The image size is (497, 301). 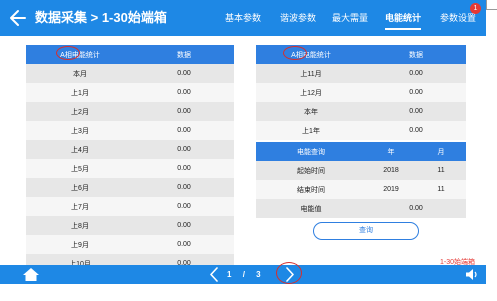 What do you see at coordinates (441, 170) in the screenshot?
I see `start-month-input: 11` at bounding box center [441, 170].